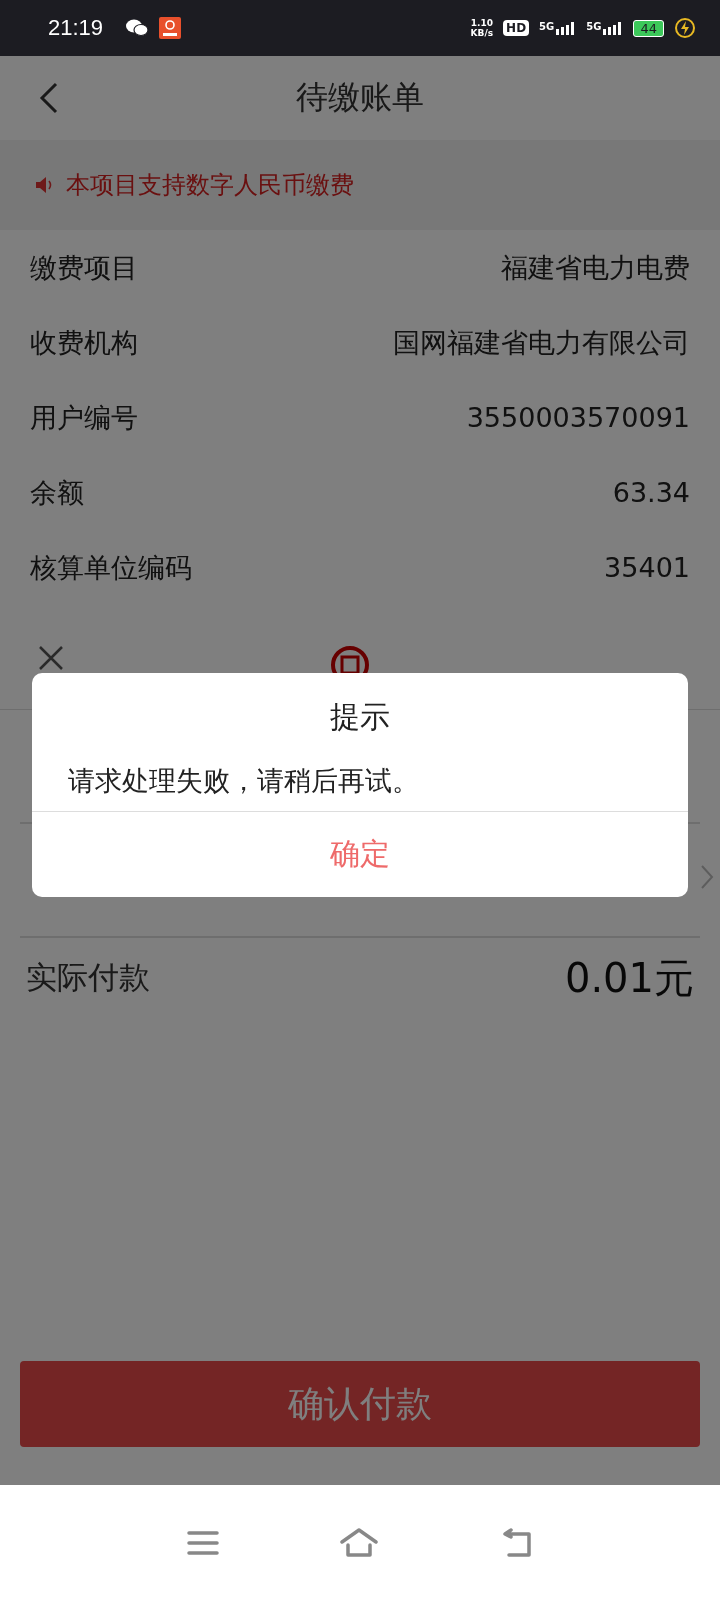  I want to click on speaker-icon, so click(44, 185).